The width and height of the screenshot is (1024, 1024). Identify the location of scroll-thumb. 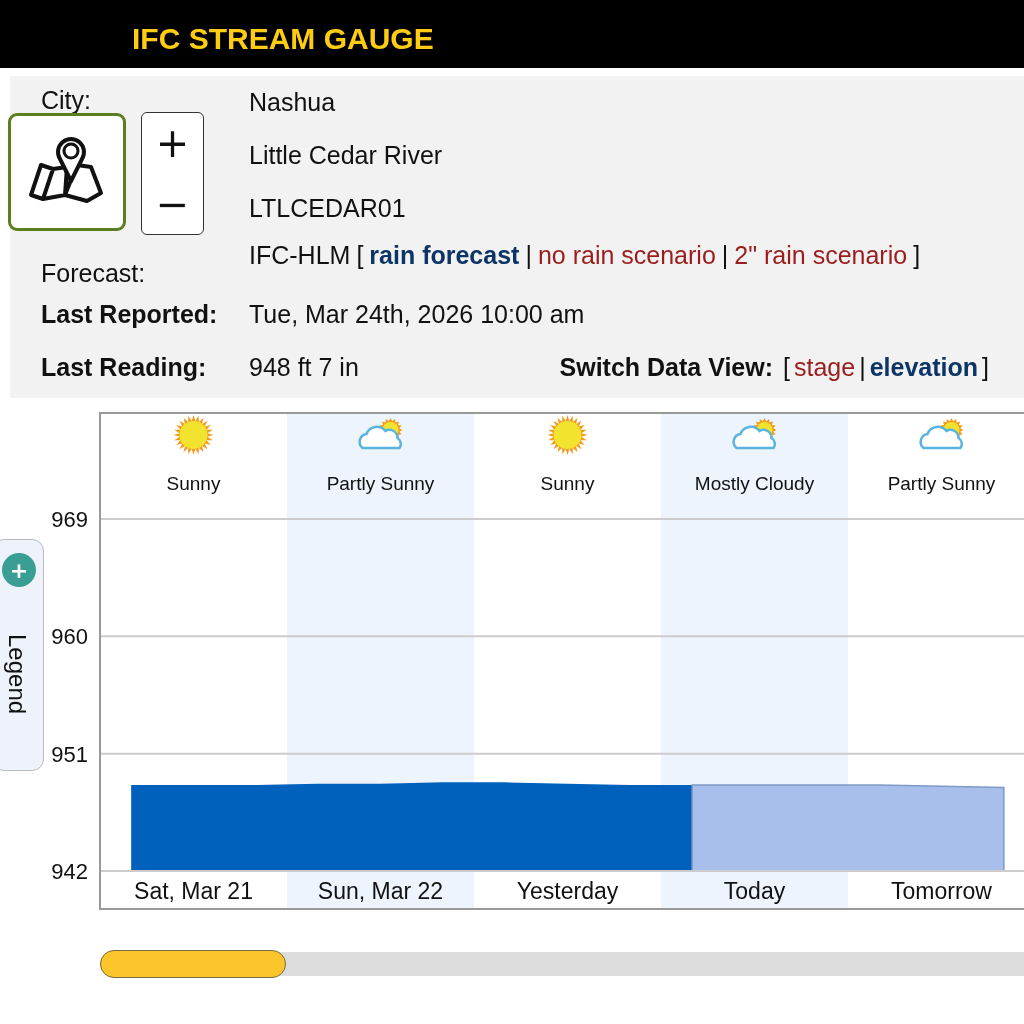
(193, 964).